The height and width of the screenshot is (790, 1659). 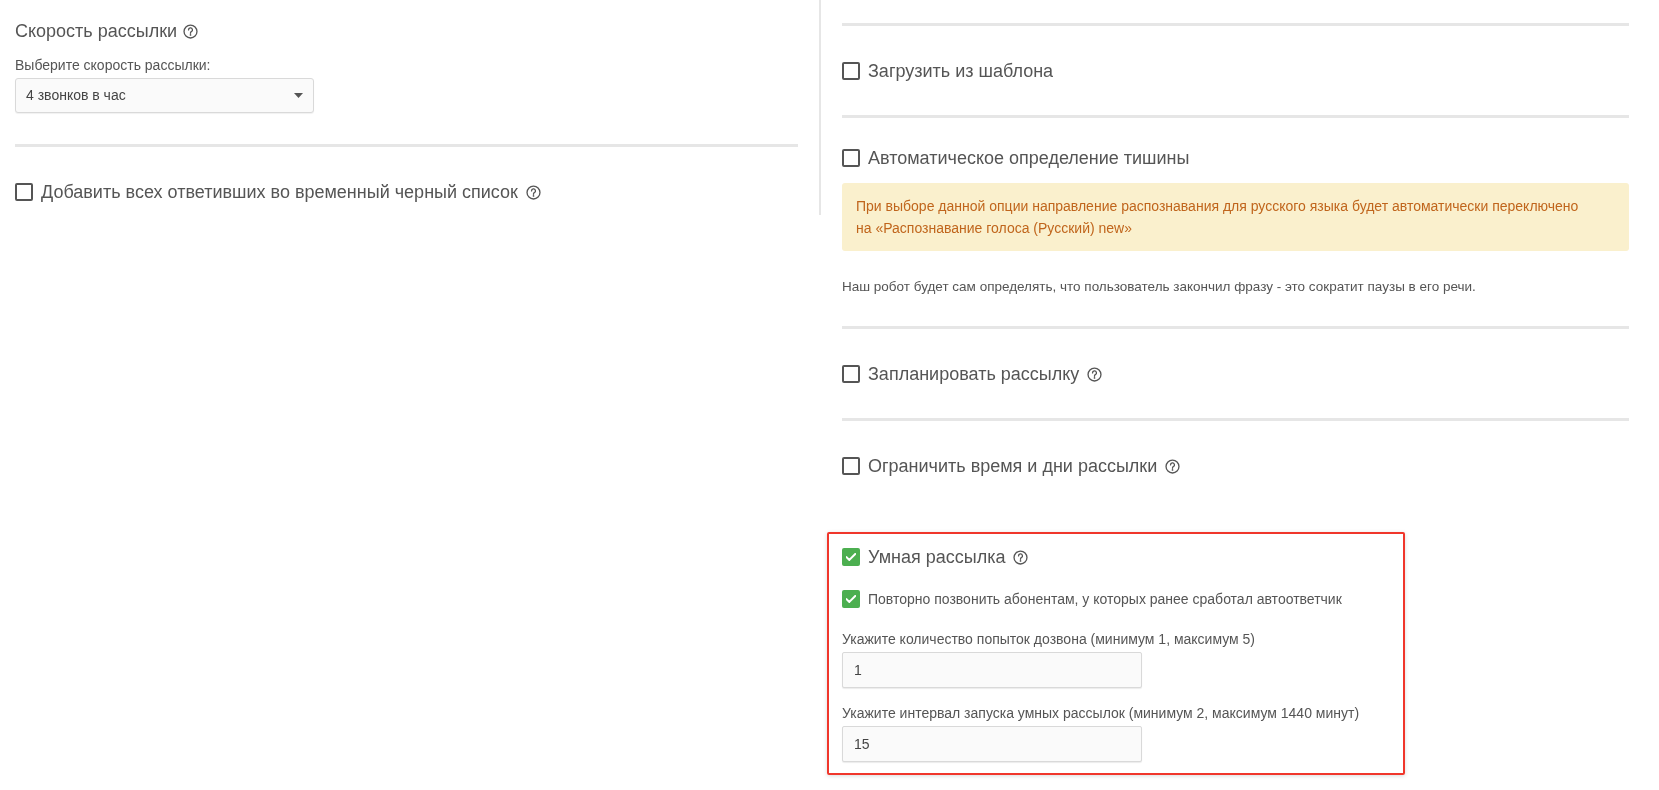 What do you see at coordinates (974, 374) in the screenshot?
I see `checkbox-label: Запланировать рассылку` at bounding box center [974, 374].